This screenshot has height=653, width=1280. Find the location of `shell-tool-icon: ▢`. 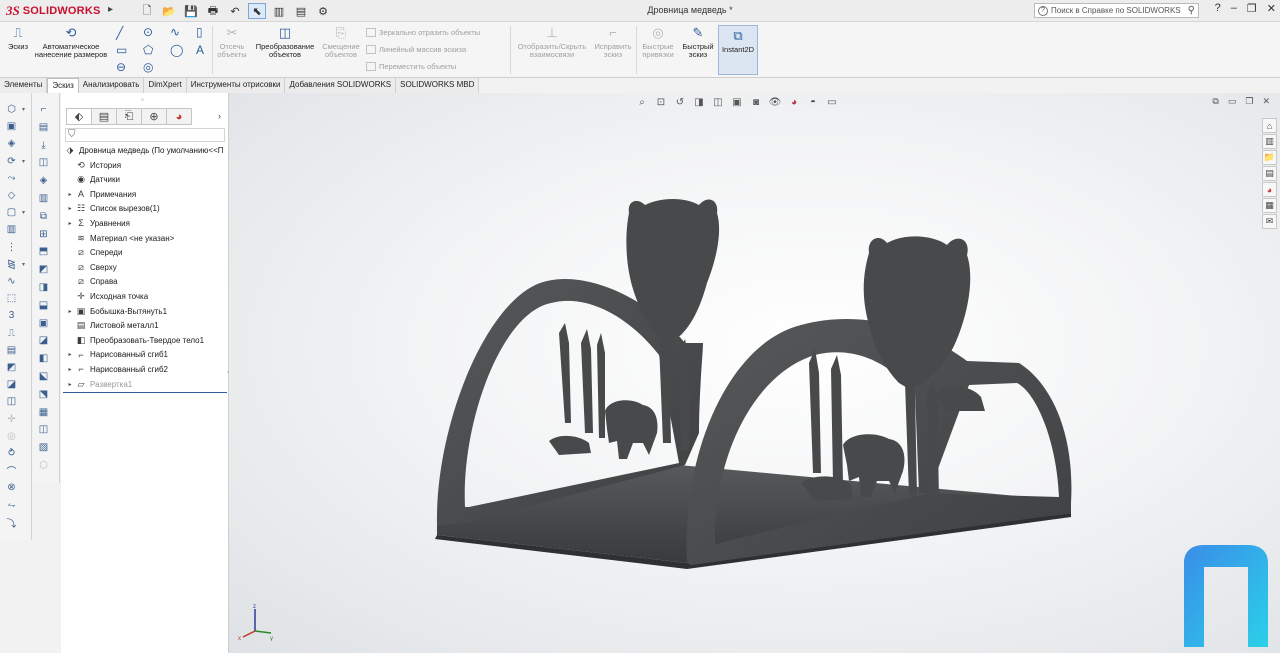

shell-tool-icon: ▢ is located at coordinates (11, 212).